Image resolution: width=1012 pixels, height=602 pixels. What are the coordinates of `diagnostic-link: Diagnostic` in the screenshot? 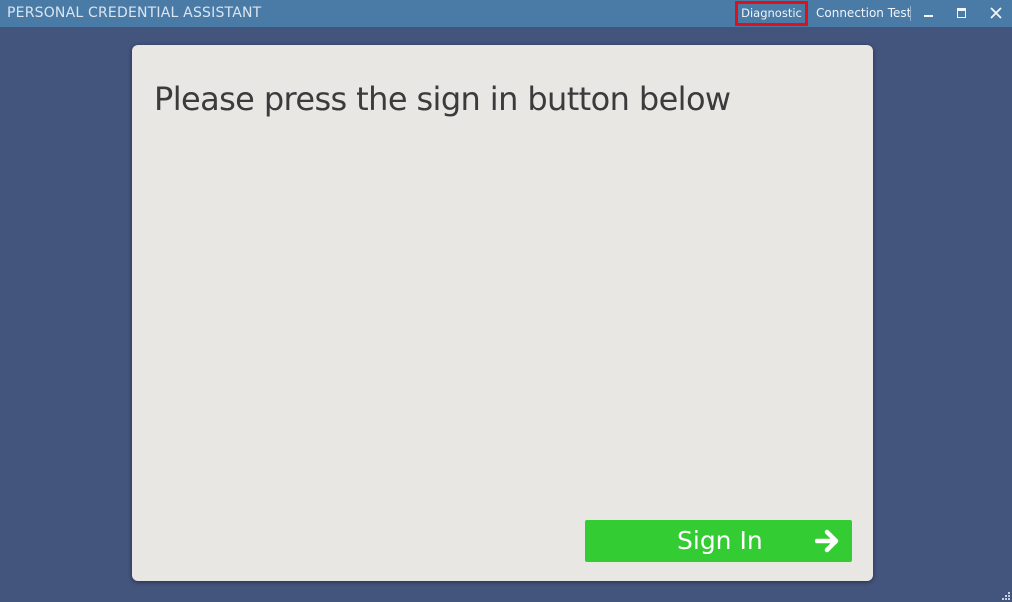 It's located at (771, 13).